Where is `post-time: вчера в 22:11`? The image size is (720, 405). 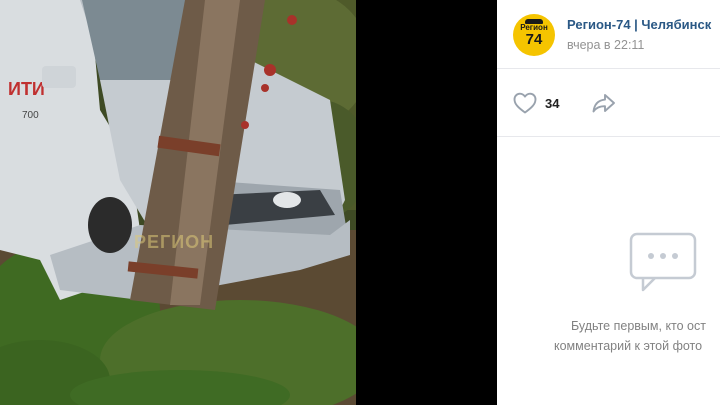
post-time: вчера в 22:11 is located at coordinates (605, 45).